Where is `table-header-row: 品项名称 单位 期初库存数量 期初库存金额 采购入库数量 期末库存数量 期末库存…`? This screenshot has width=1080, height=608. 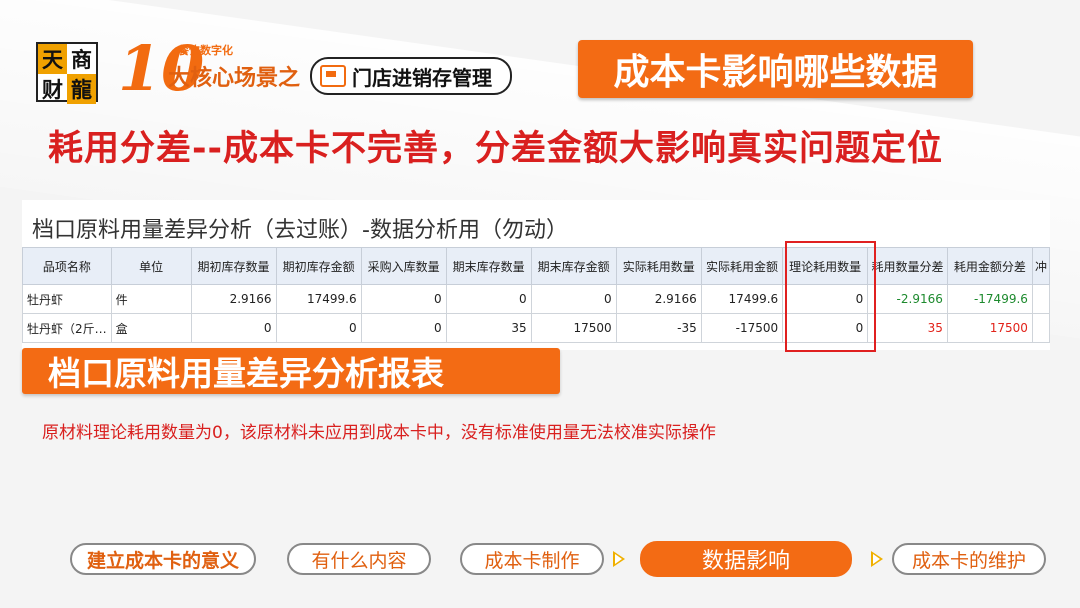 table-header-row: 品项名称 单位 期初库存数量 期初库存金额 采购入库数量 期末库存数量 期末库存… is located at coordinates (536, 266).